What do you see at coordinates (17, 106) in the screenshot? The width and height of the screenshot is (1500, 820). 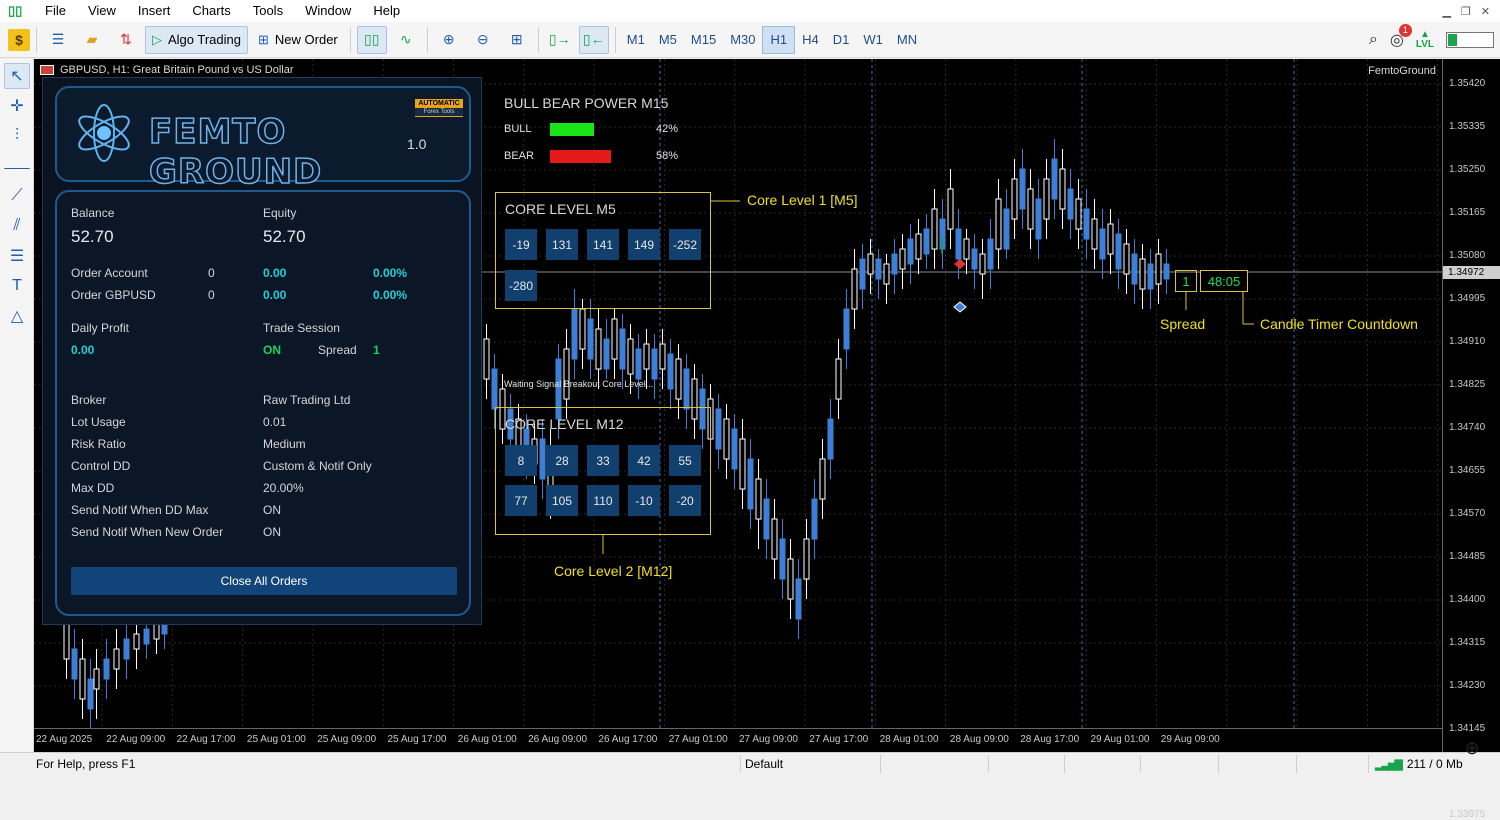 I see `crosshair-icon: ✛` at bounding box center [17, 106].